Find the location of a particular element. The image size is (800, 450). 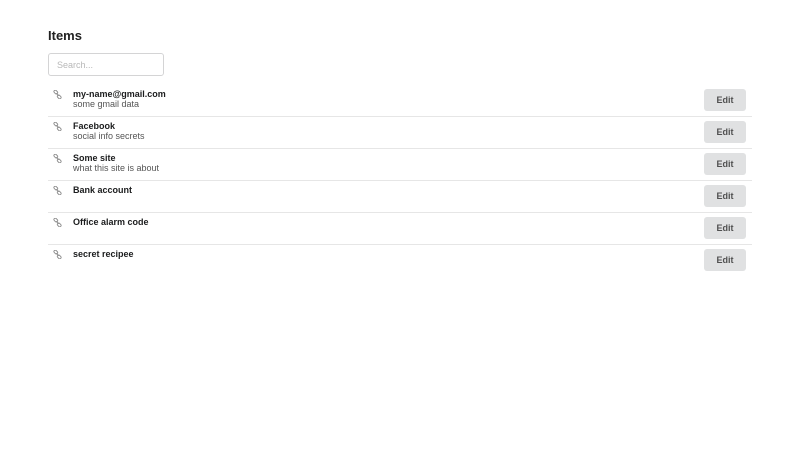

search-input is located at coordinates (106, 64).